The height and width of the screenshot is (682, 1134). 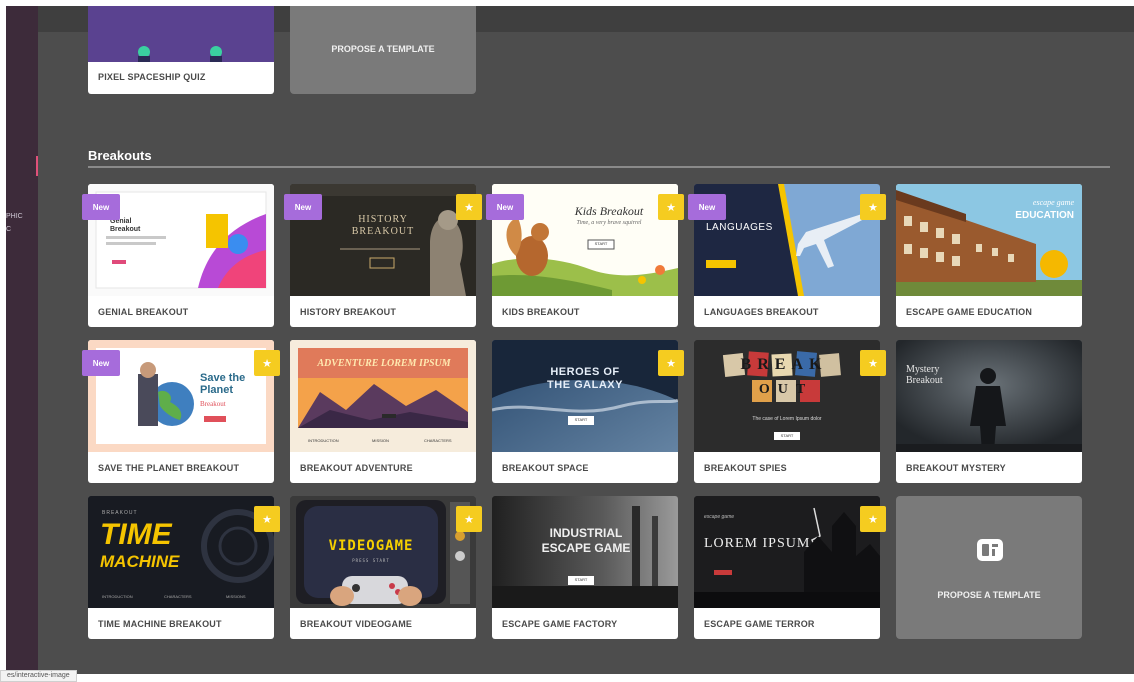 I want to click on propose-template-card: PROPOSE A TEMPLATE, so click(x=989, y=567).